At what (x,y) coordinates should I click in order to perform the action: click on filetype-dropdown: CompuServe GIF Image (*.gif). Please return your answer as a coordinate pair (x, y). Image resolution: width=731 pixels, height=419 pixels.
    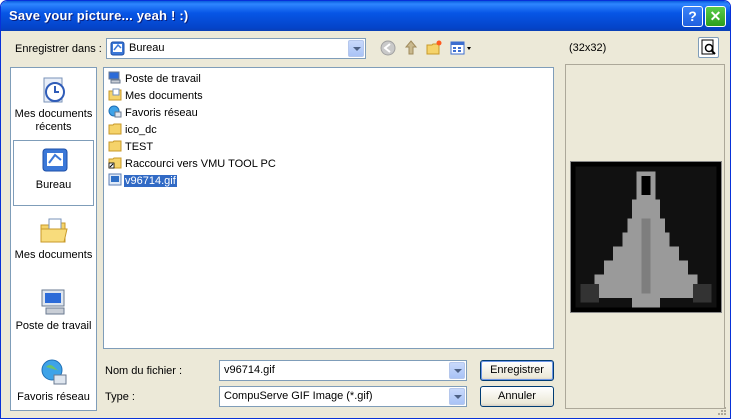
    Looking at the image, I should click on (343, 396).